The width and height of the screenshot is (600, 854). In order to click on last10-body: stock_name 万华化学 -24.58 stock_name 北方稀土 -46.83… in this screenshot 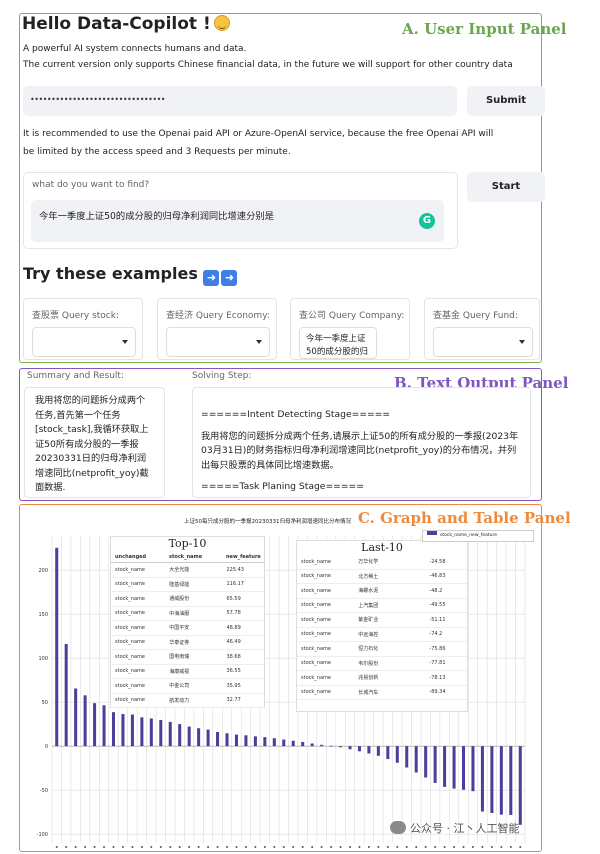, I will do `click(382, 627)`.